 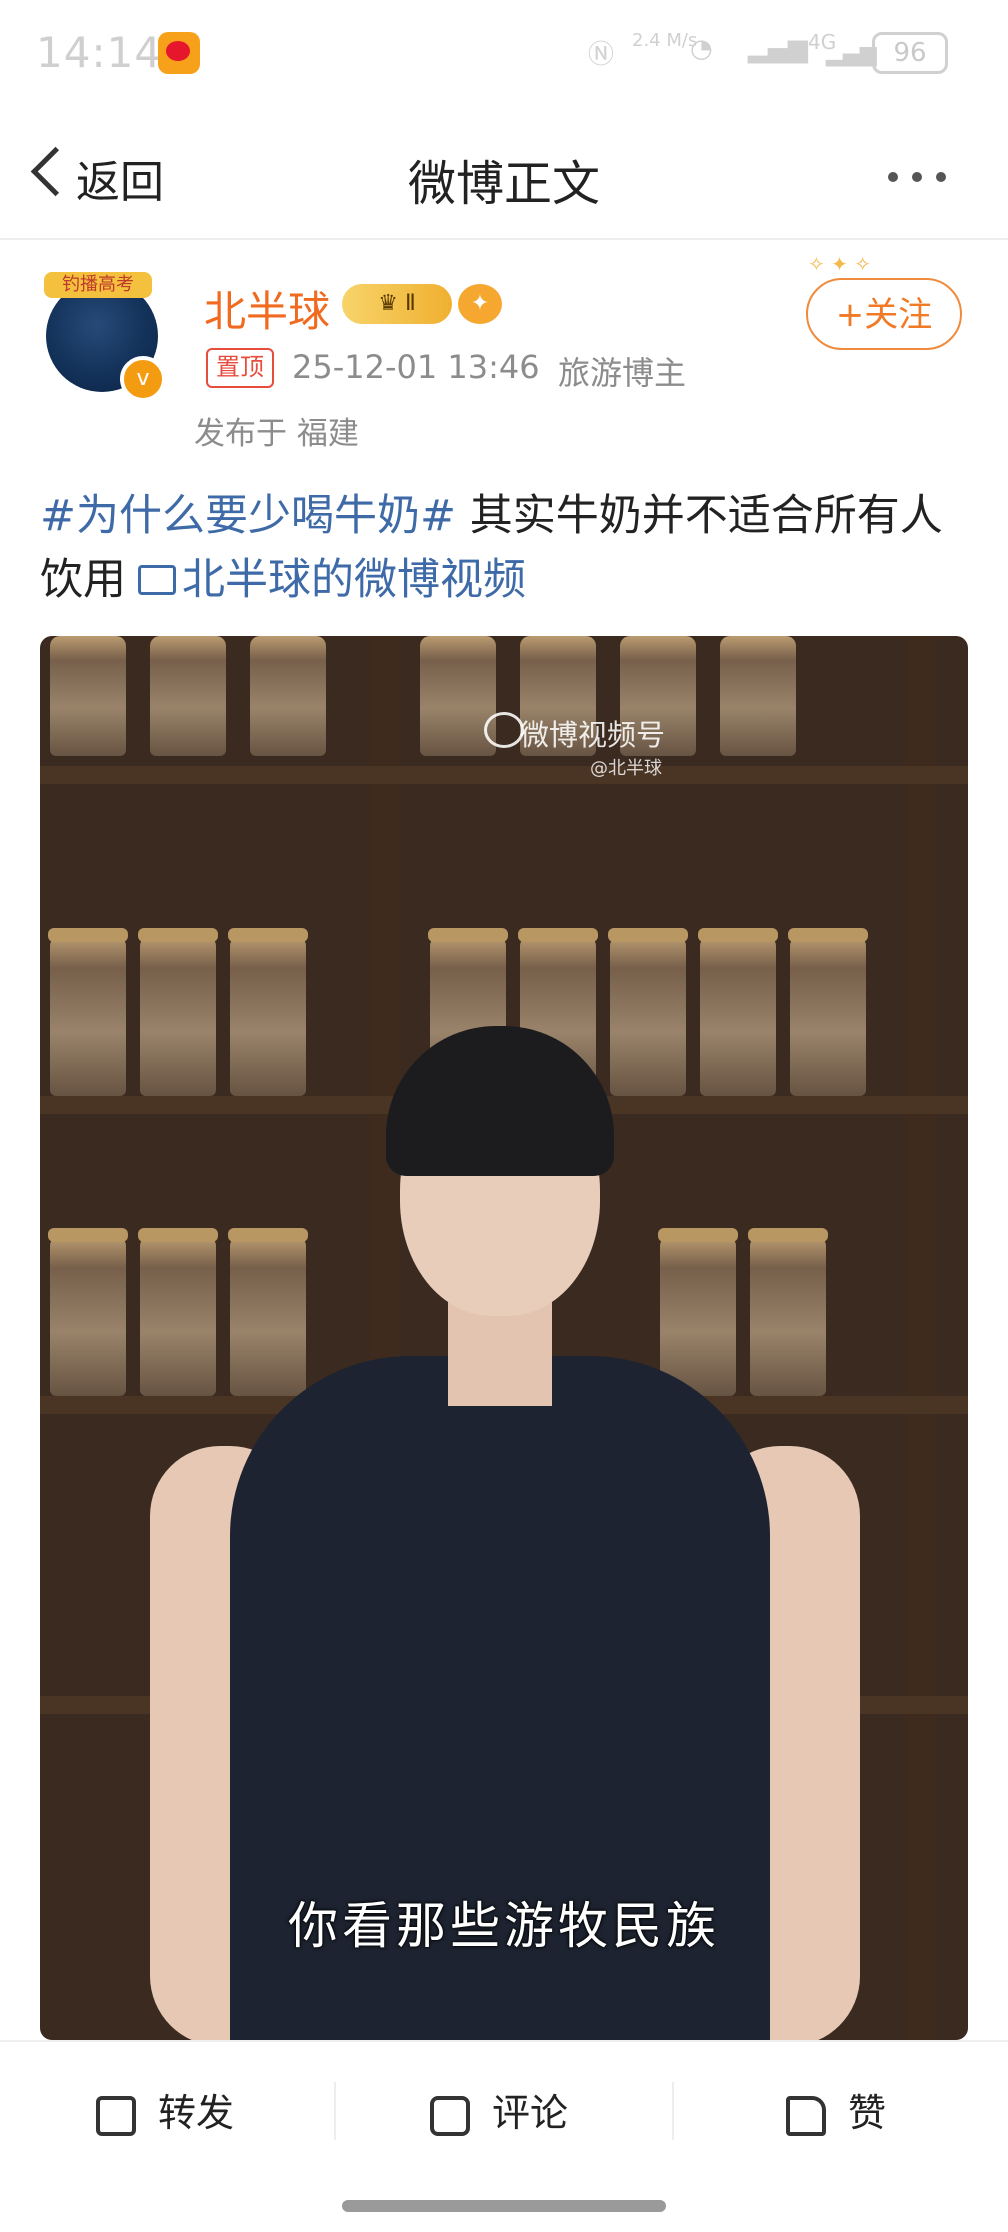 What do you see at coordinates (354, 580) in the screenshot?
I see `video-link: 北半球的微博视频` at bounding box center [354, 580].